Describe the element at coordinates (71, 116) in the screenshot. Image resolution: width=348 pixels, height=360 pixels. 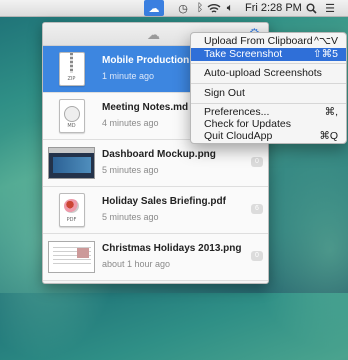
I see `markdown-file-icon: MD` at that location.